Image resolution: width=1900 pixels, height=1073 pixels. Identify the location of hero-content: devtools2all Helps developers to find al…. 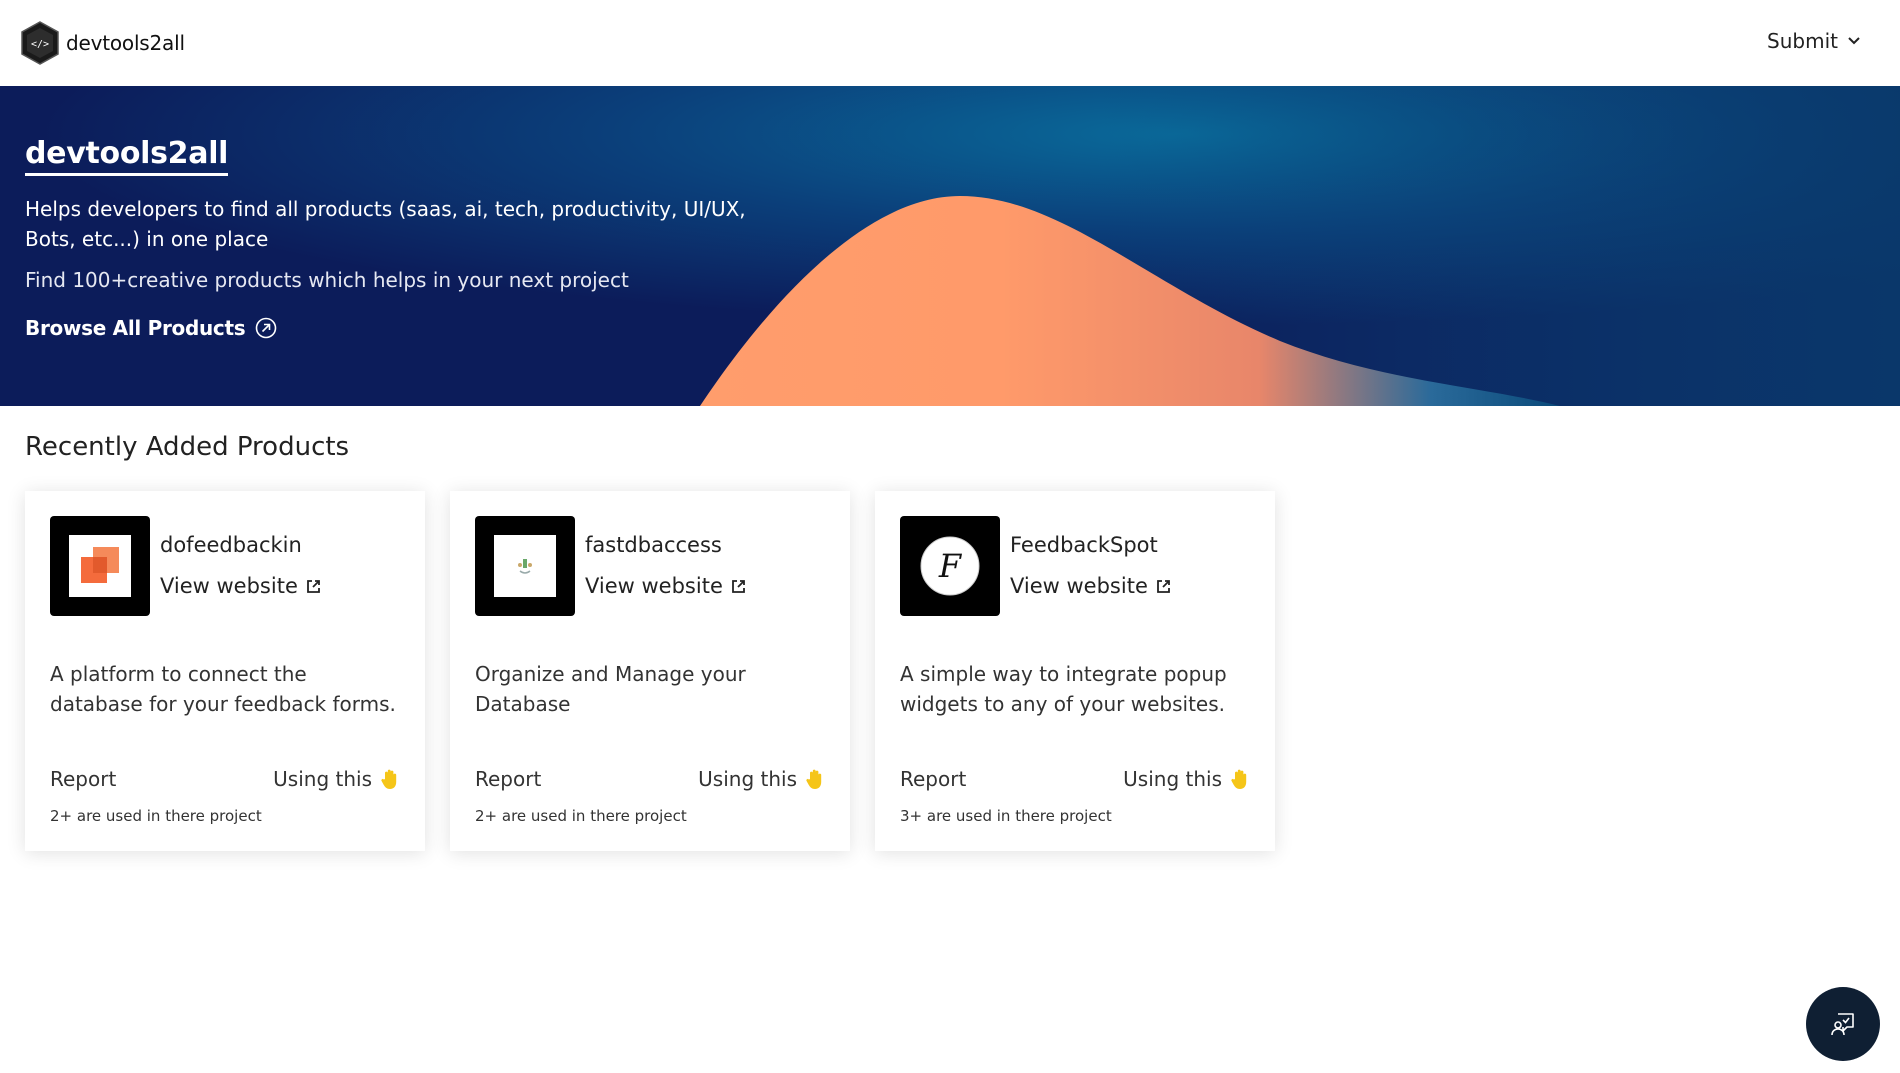
(405, 238).